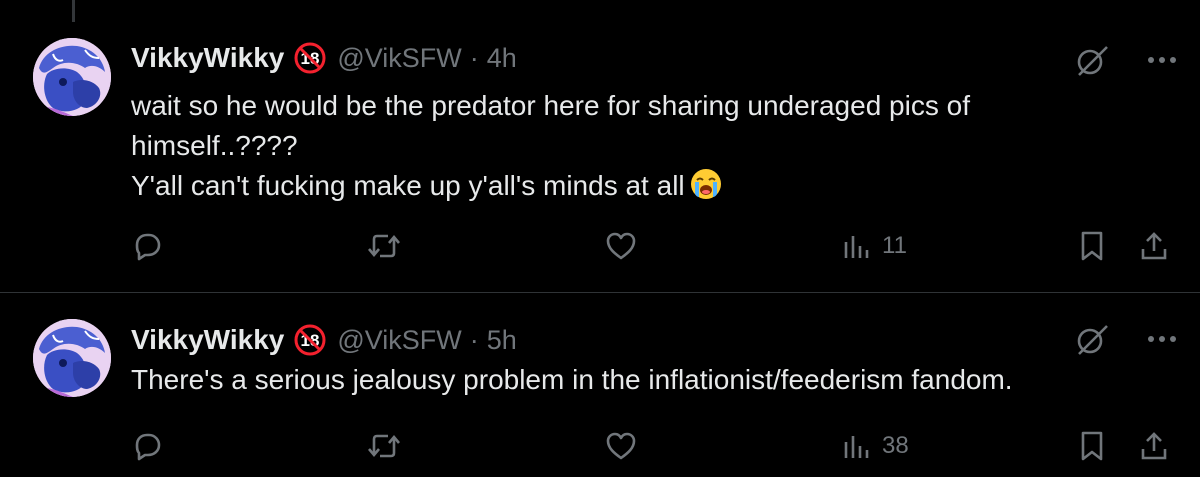 The height and width of the screenshot is (477, 1200). What do you see at coordinates (875, 446) in the screenshot?
I see `views-button: 38` at bounding box center [875, 446].